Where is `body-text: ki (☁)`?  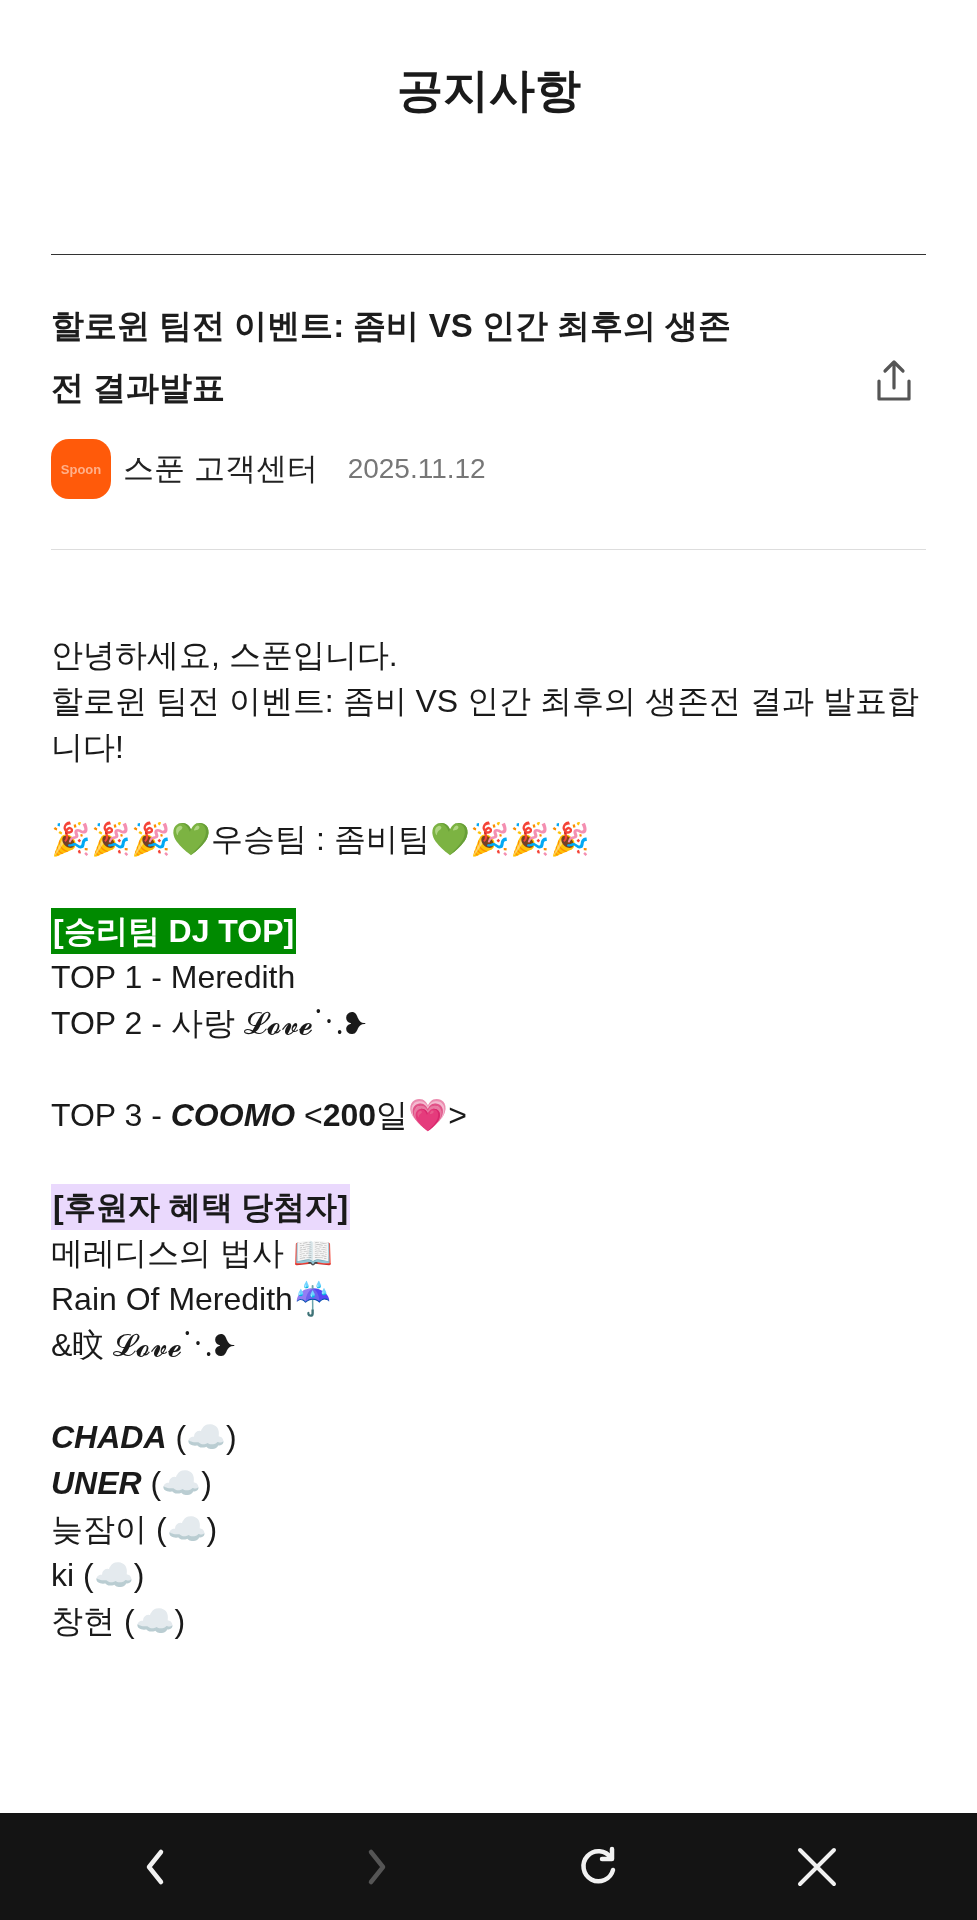 body-text: ki (☁) is located at coordinates (98, 1575).